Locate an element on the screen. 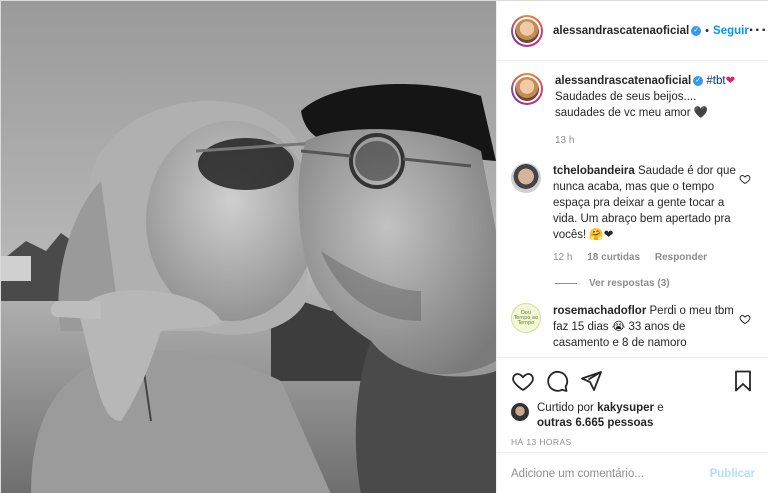 The image size is (768, 493). red-heart-emoji: ❤ is located at coordinates (730, 81).